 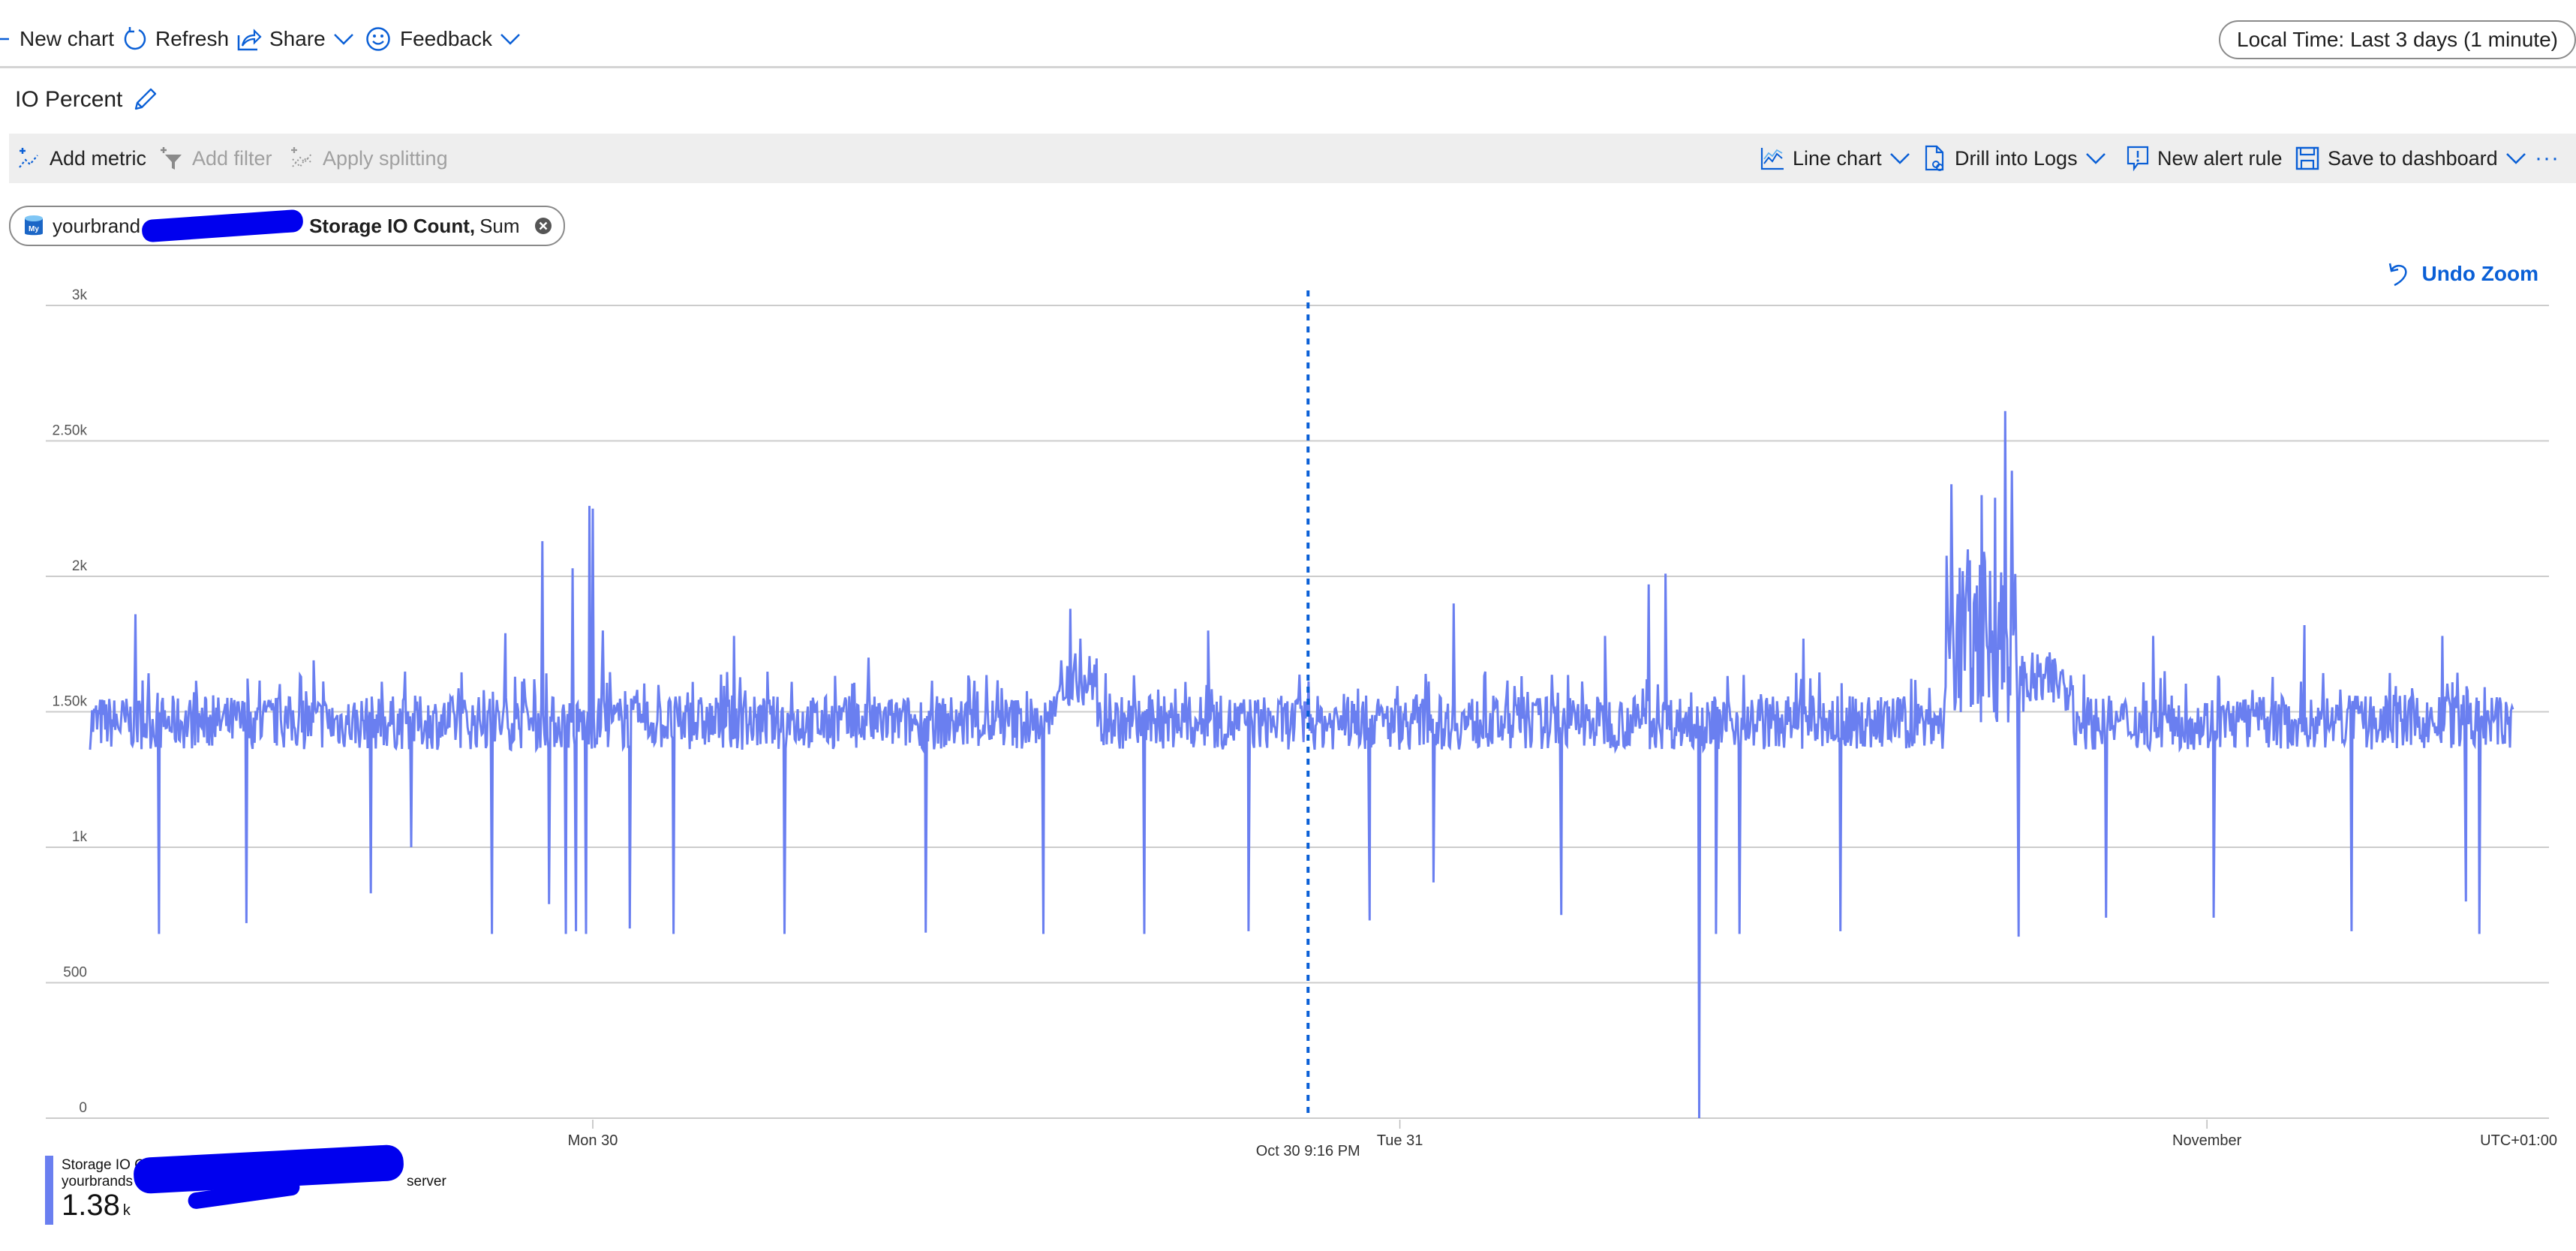 What do you see at coordinates (28, 158) in the screenshot?
I see `add-metric-icon` at bounding box center [28, 158].